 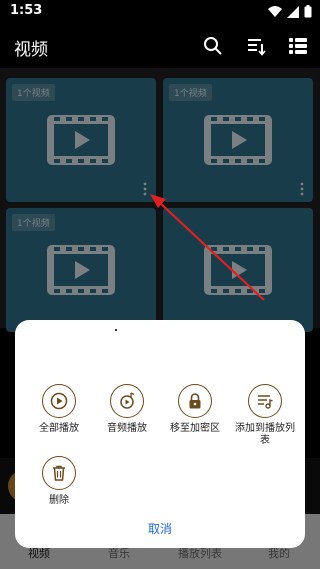 I want to click on audio-play-button: 音频播放, so click(x=127, y=409).